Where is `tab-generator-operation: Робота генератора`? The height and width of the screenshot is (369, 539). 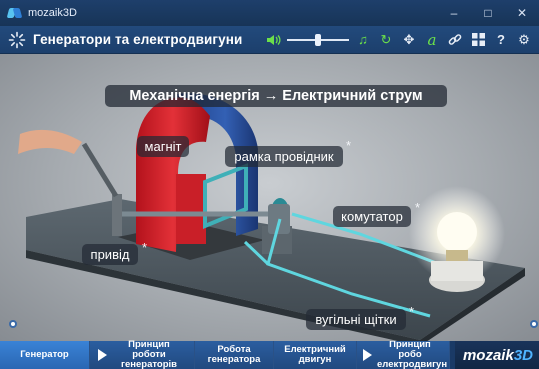 tab-generator-operation: Робота генератора is located at coordinates (234, 355).